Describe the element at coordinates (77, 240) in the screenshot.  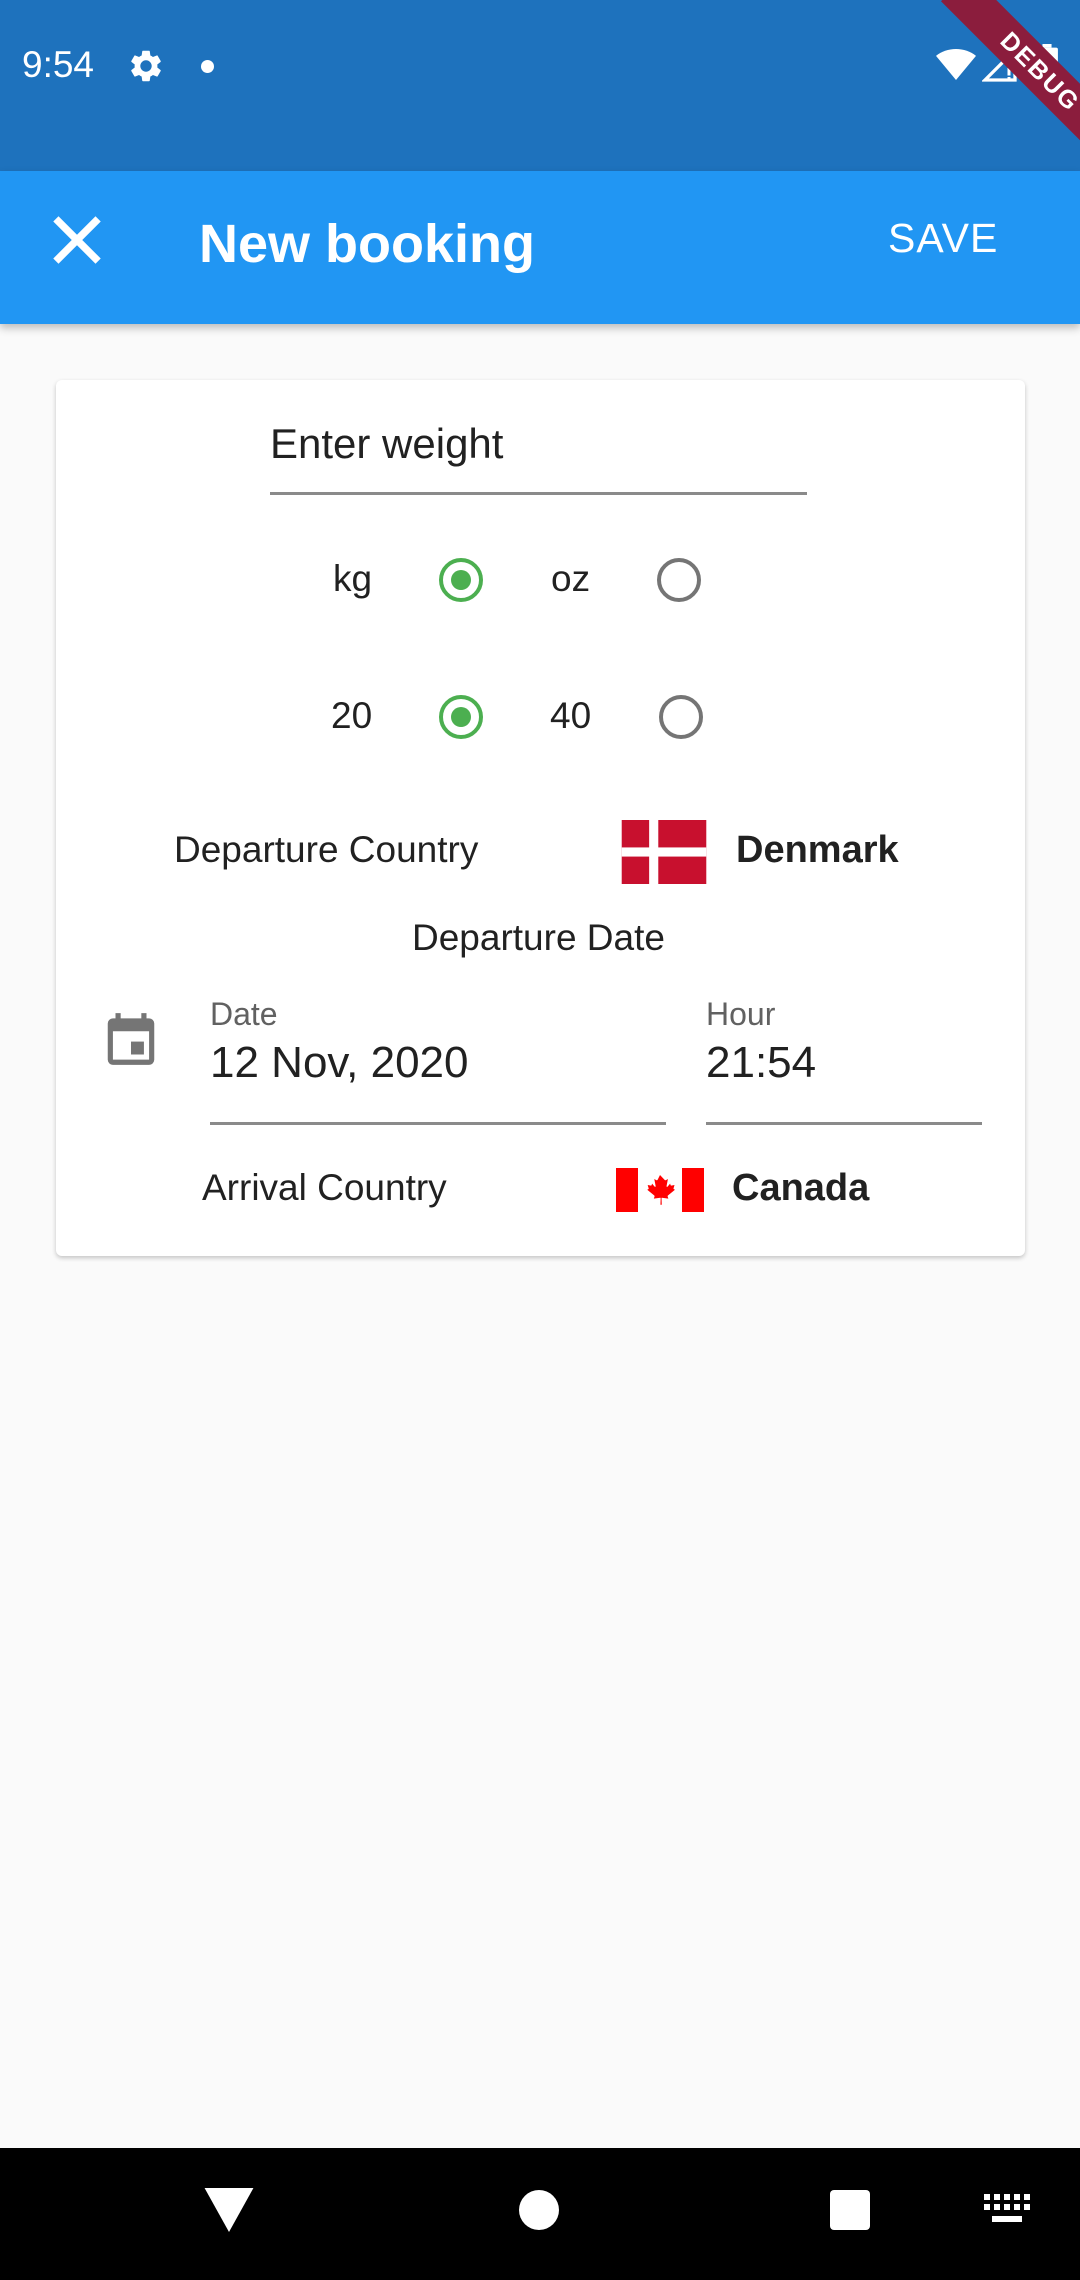
I see `close-icon` at that location.